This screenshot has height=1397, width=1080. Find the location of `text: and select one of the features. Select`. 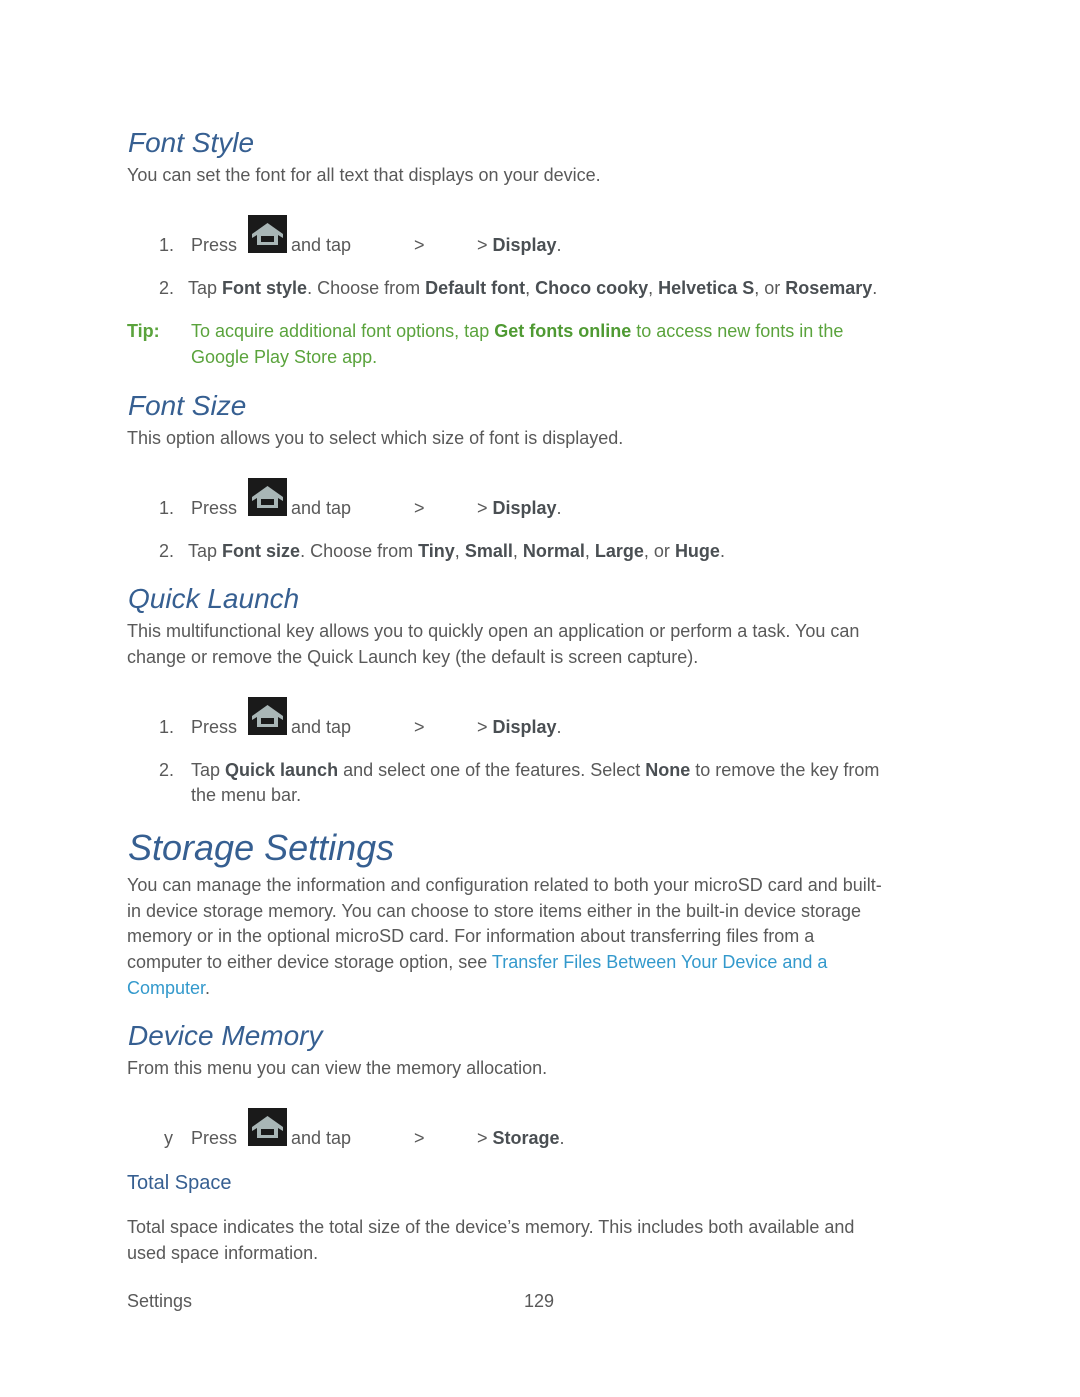

text: and select one of the features. Select is located at coordinates (492, 770).